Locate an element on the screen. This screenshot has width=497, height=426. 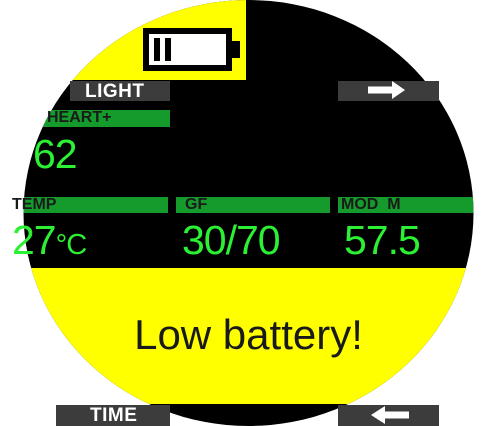
light-button-label: LIGHT is located at coordinates (115, 91).